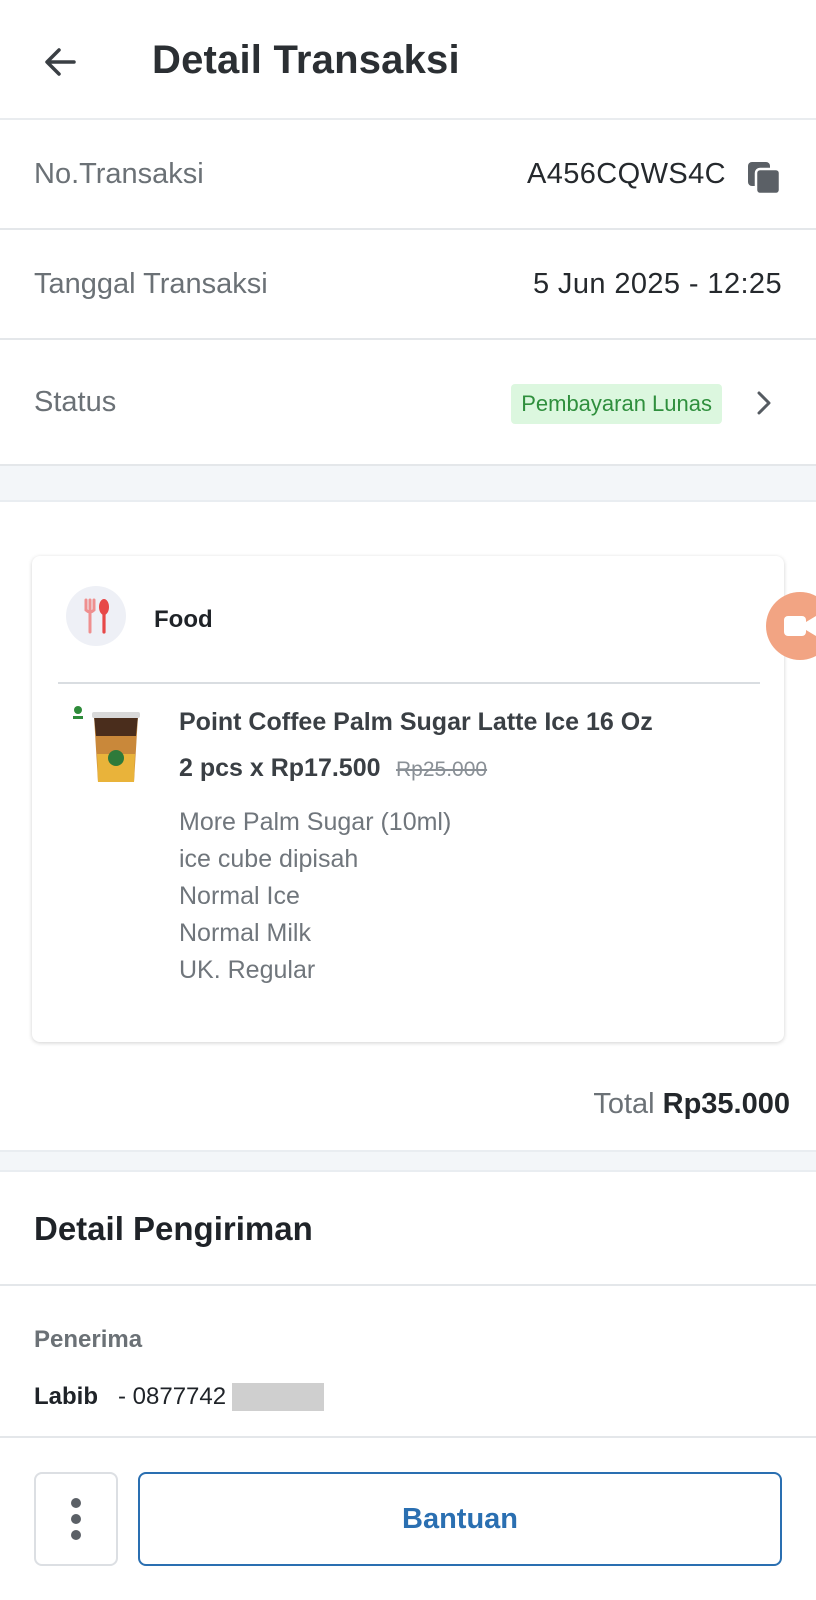  I want to click on product-note: Normal Ice, so click(239, 896).